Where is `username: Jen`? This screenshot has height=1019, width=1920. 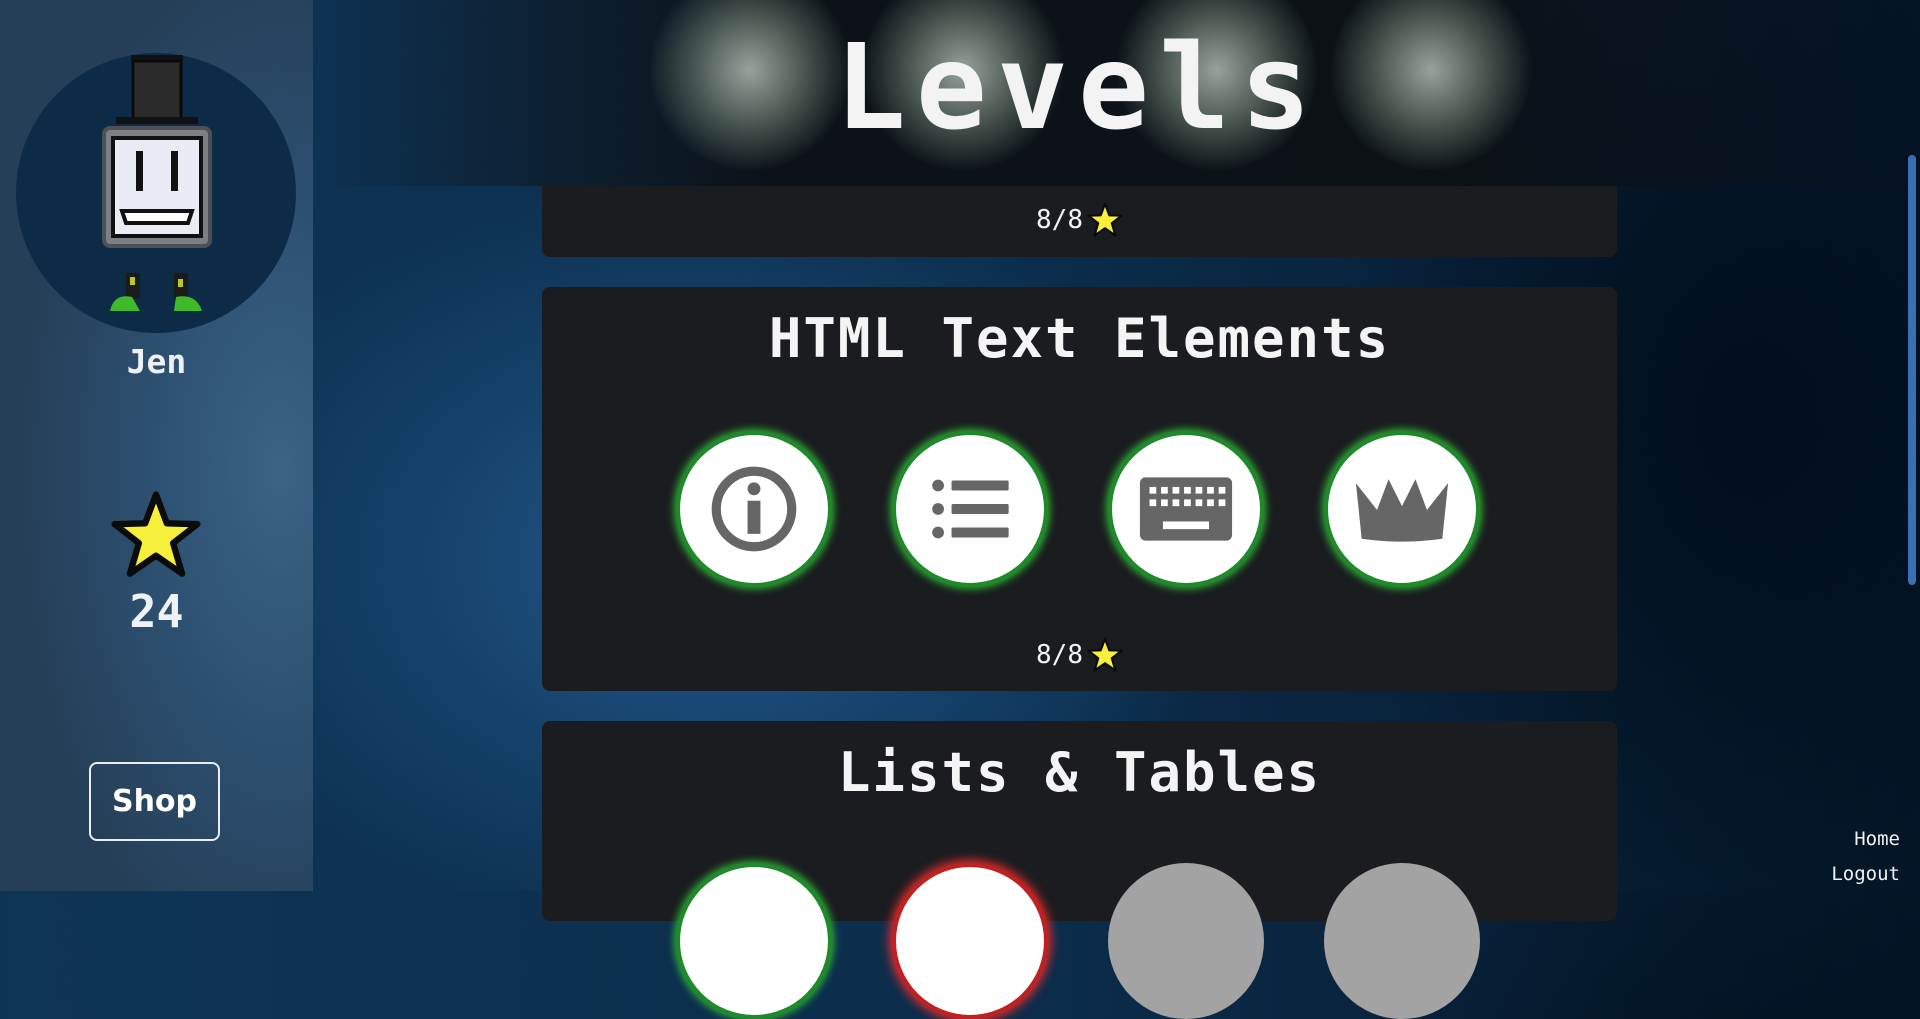 username: Jen is located at coordinates (156, 361).